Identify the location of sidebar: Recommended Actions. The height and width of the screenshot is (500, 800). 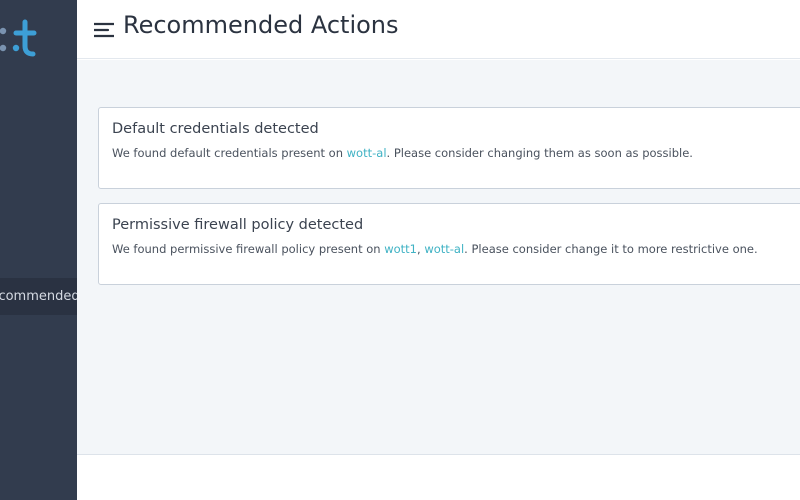
(38, 250).